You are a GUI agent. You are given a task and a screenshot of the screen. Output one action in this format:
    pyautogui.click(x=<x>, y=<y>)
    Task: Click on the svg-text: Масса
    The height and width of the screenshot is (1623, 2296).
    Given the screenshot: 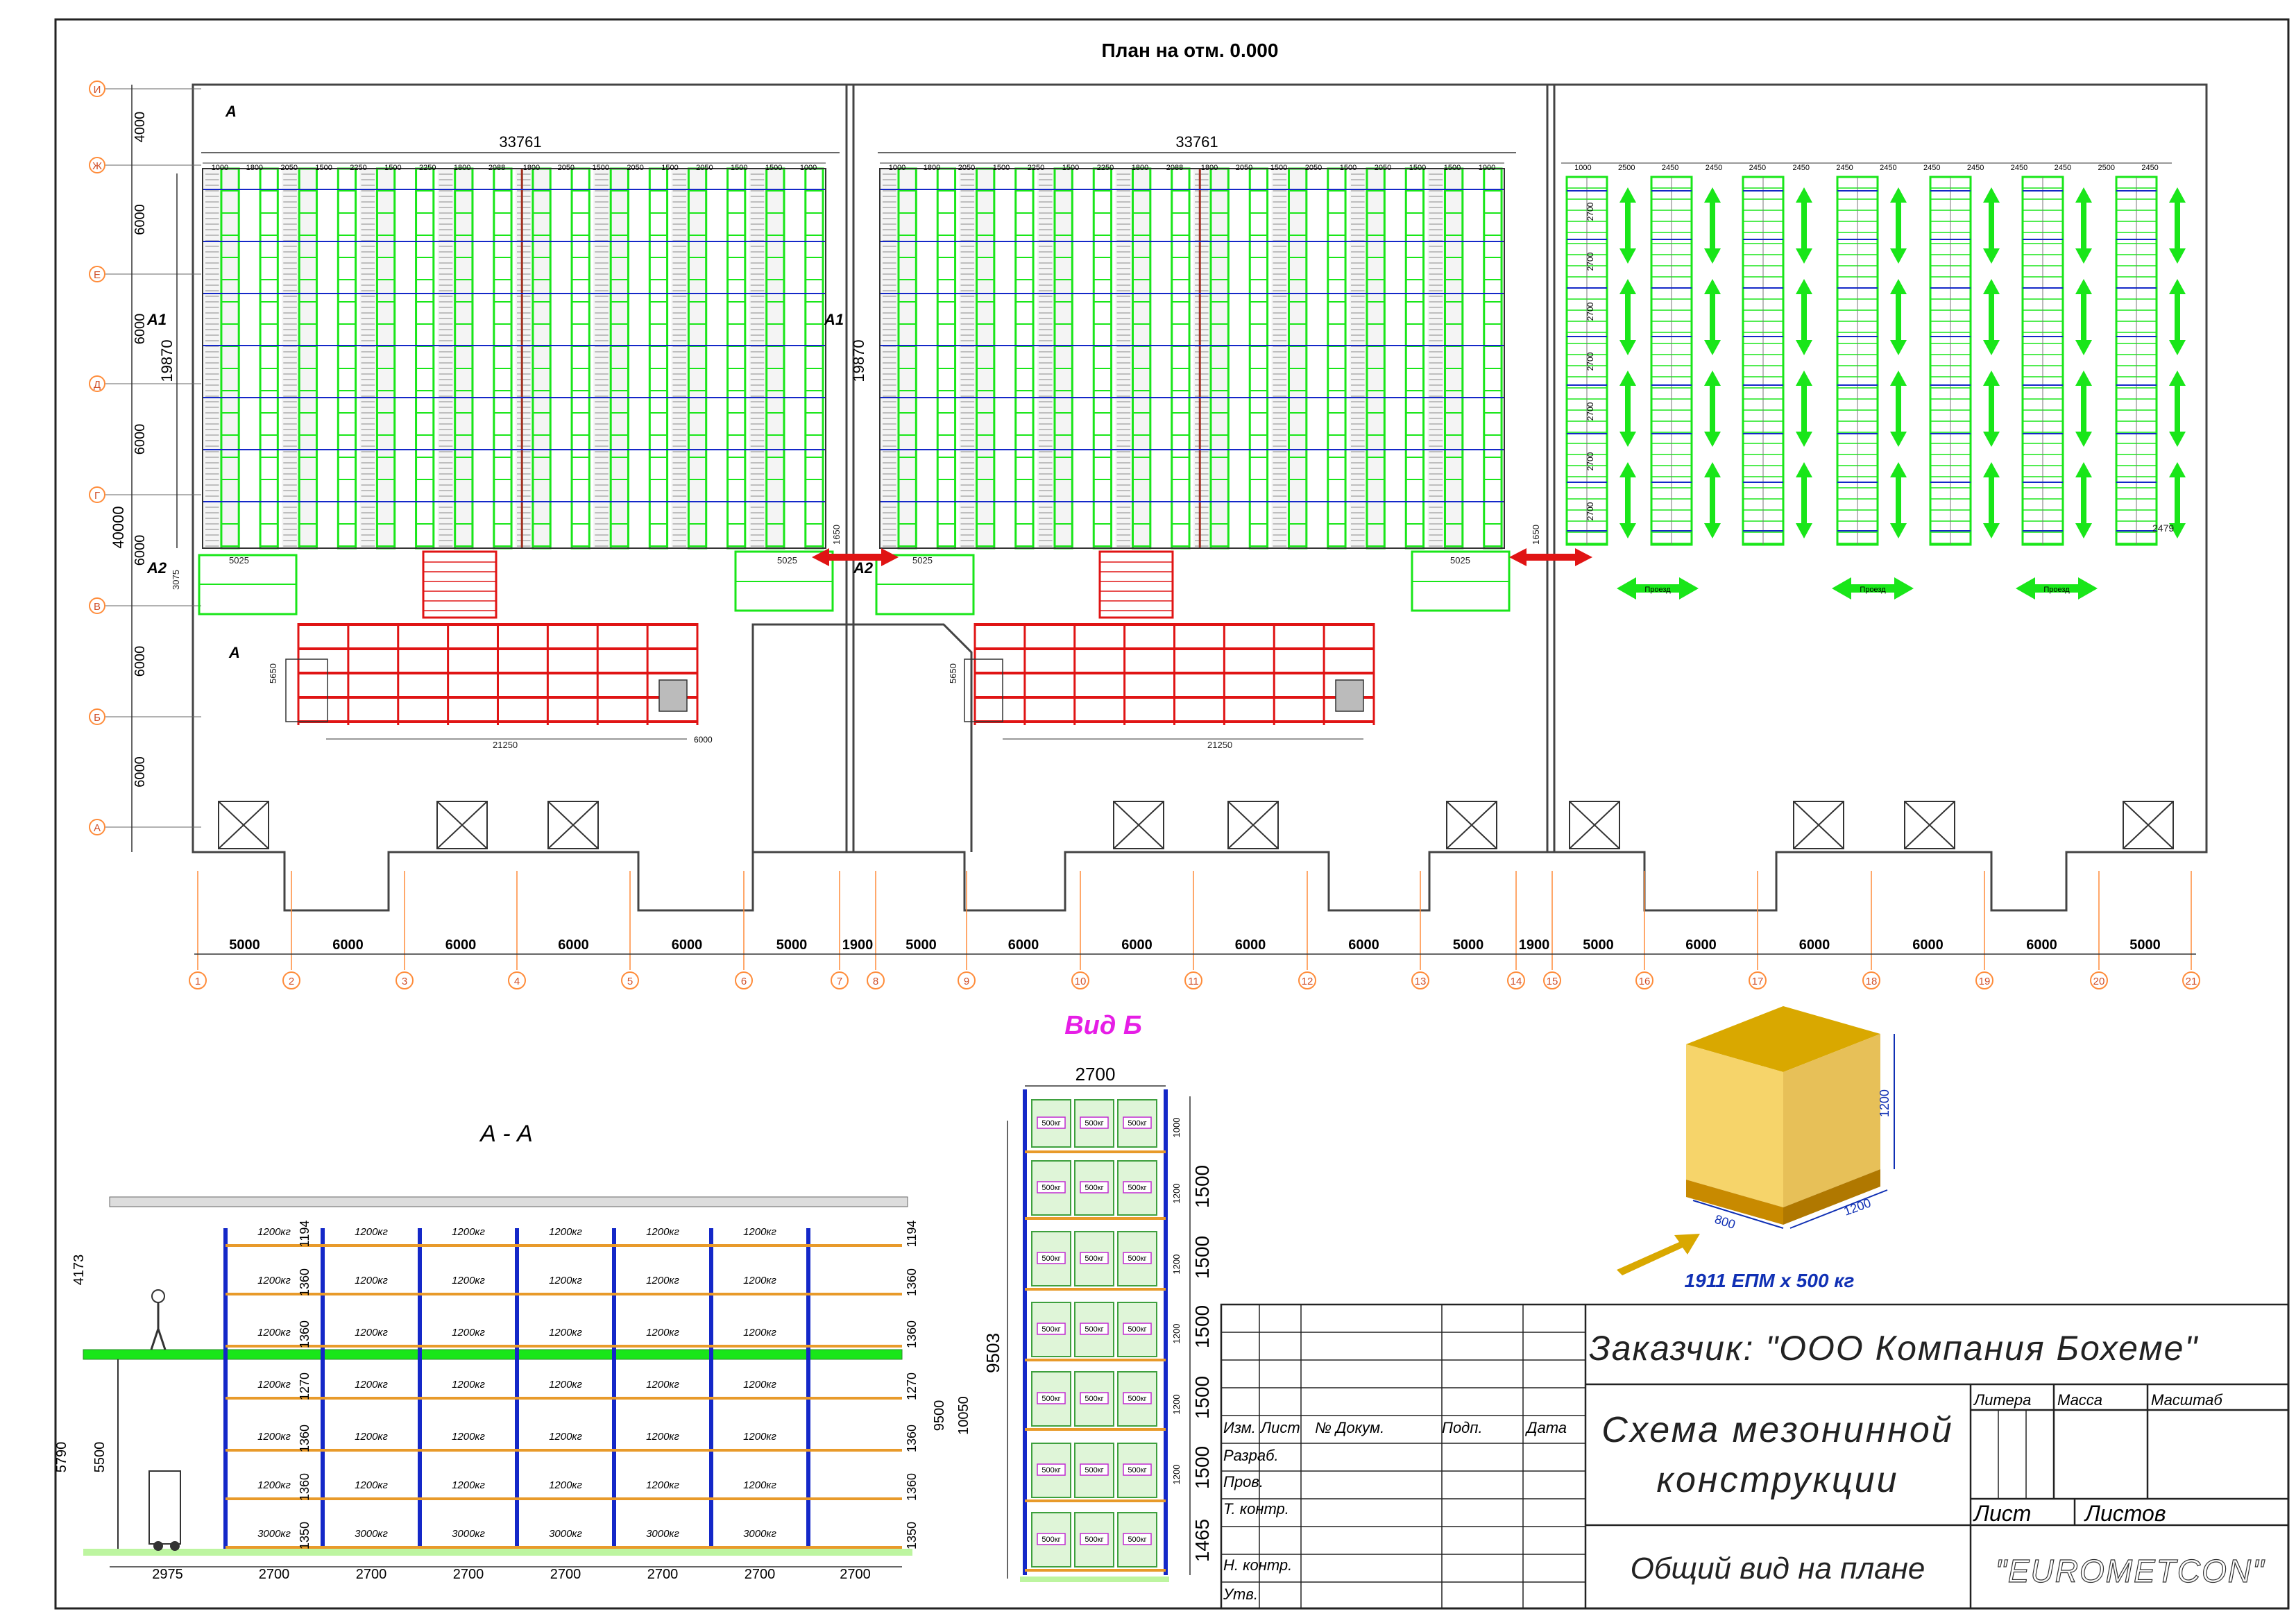 What is the action you would take?
    pyautogui.click(x=2079, y=1400)
    